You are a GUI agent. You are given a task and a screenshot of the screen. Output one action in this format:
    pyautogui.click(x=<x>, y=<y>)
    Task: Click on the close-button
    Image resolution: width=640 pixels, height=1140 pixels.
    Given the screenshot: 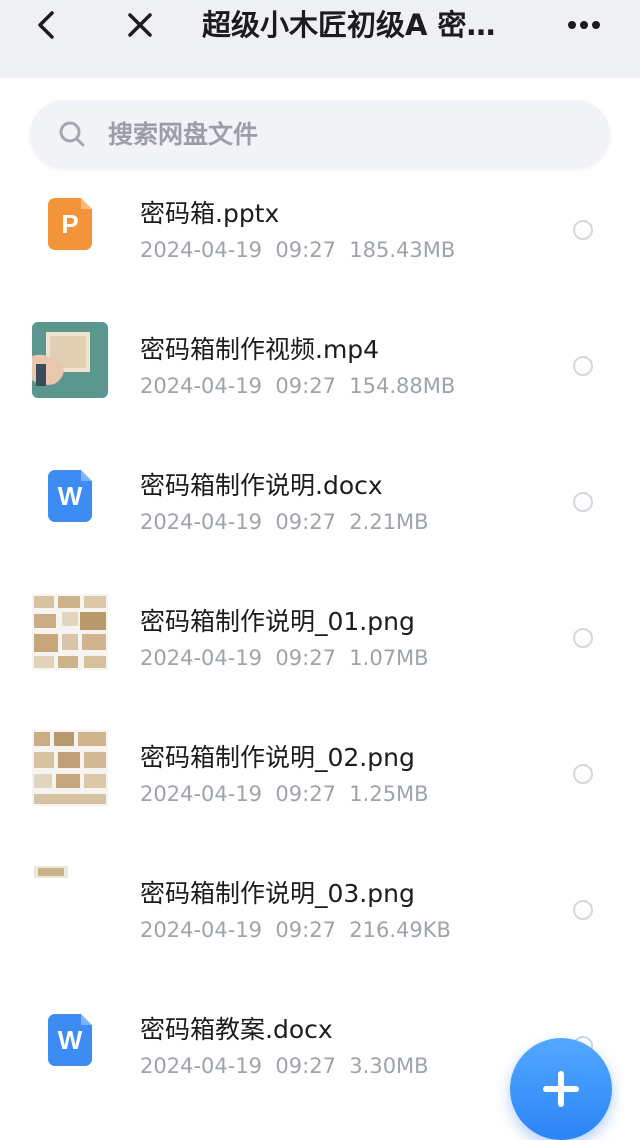 What is the action you would take?
    pyautogui.click(x=140, y=25)
    